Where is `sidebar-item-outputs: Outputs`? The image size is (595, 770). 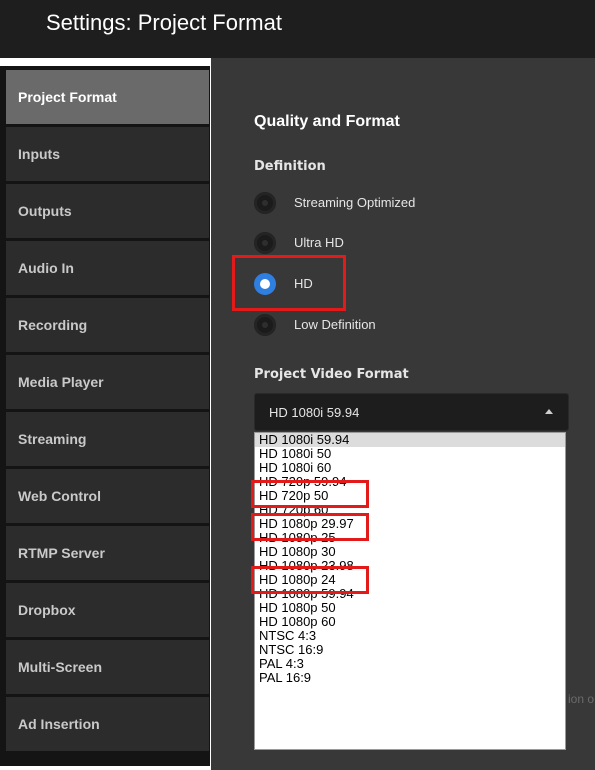
sidebar-item-outputs: Outputs is located at coordinates (107, 211).